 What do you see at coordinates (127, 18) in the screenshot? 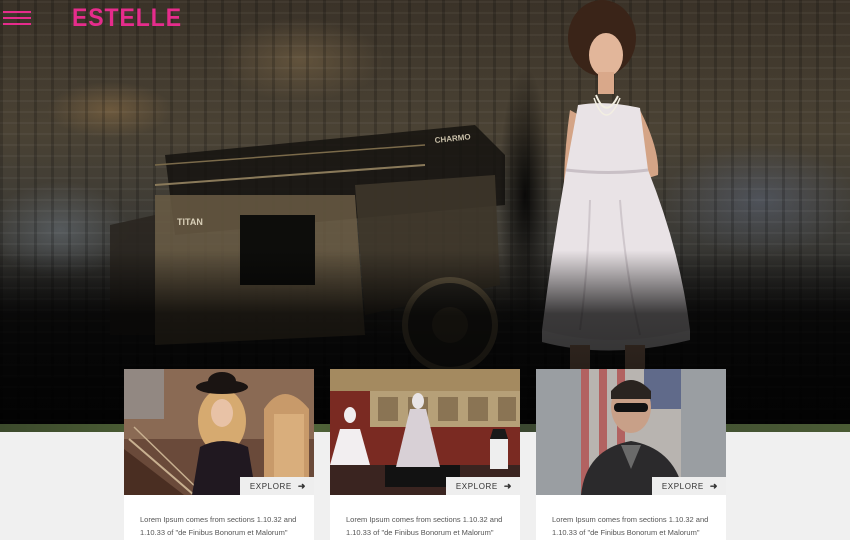
I see `brand-logo: ESTELLE` at bounding box center [127, 18].